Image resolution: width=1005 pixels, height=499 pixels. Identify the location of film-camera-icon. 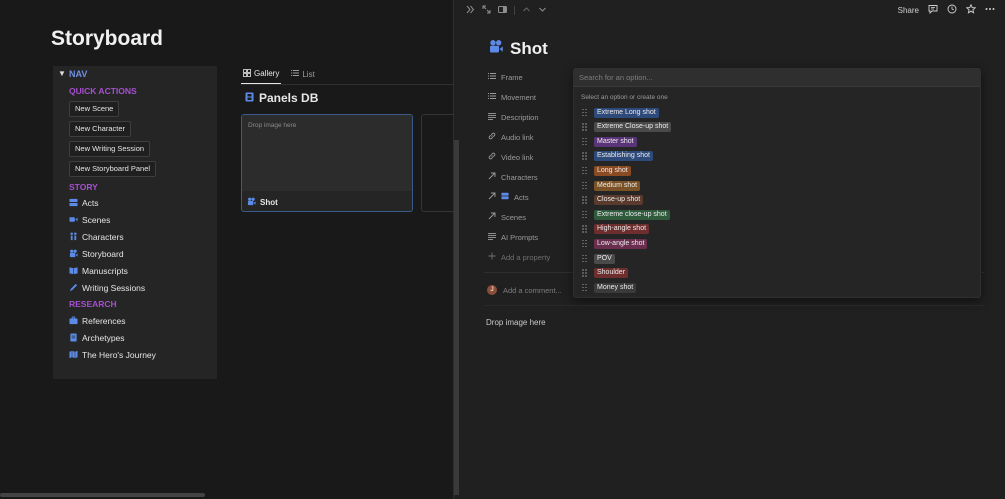
(496, 49).